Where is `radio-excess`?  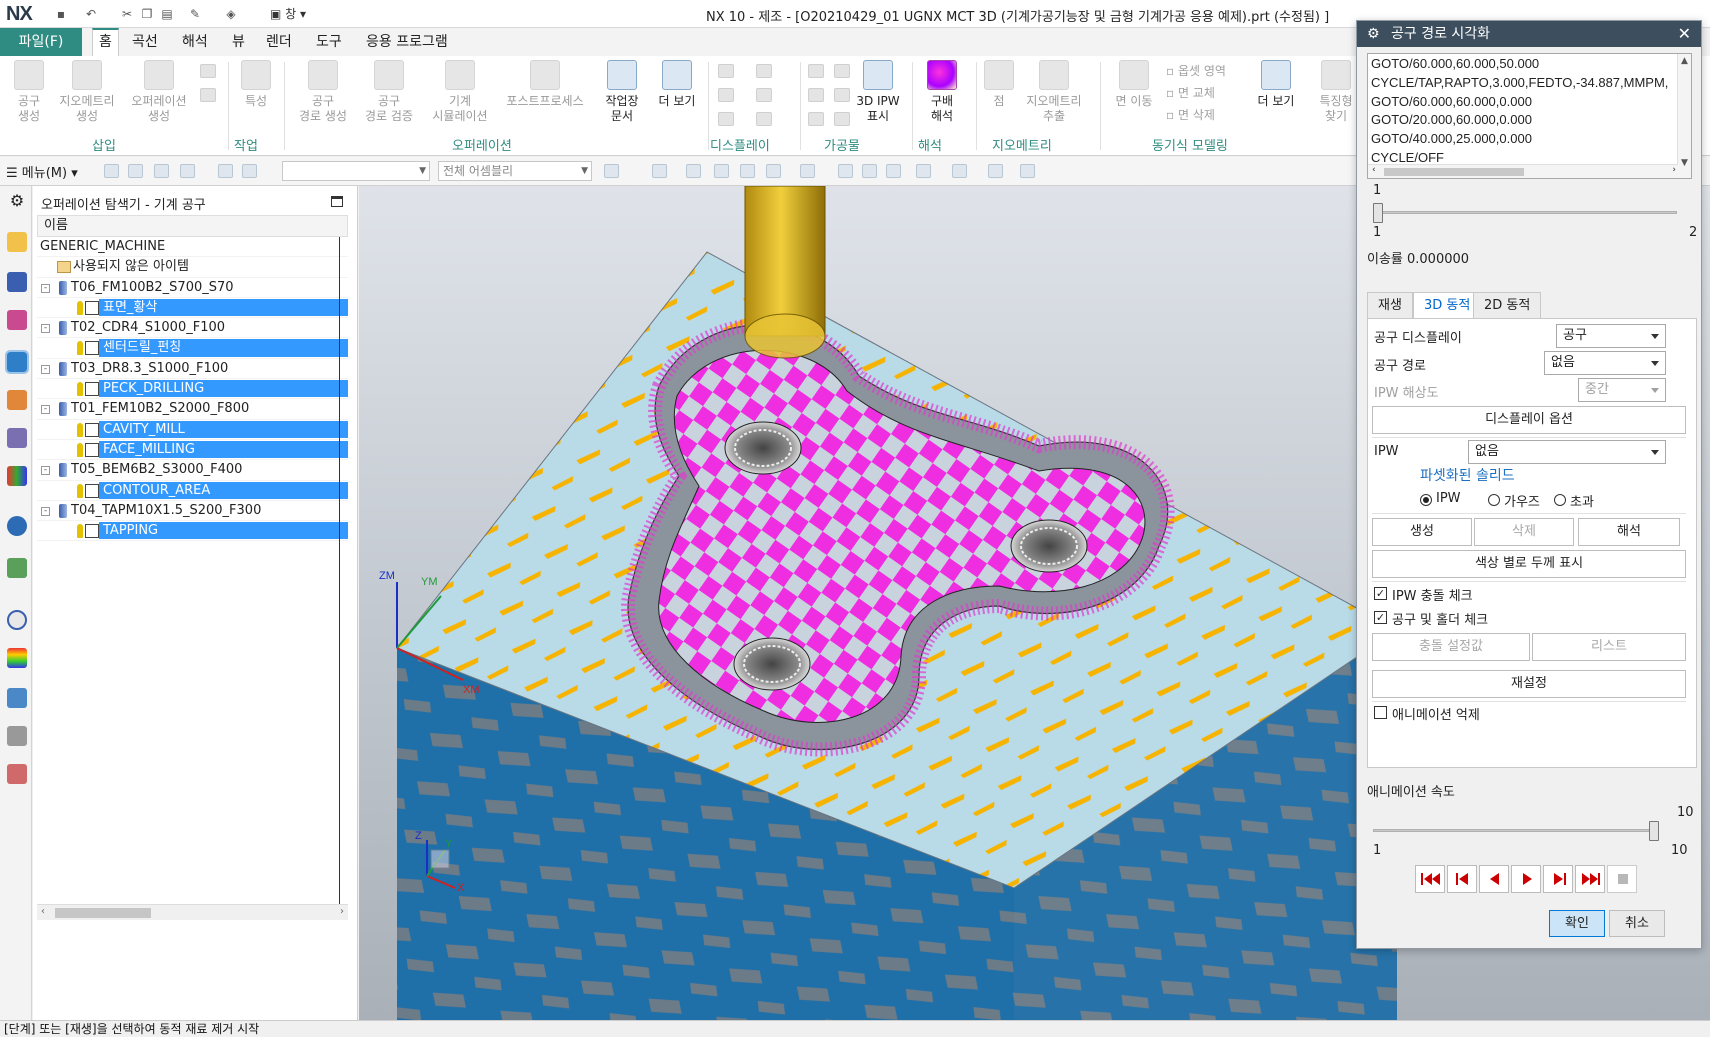 radio-excess is located at coordinates (1560, 500).